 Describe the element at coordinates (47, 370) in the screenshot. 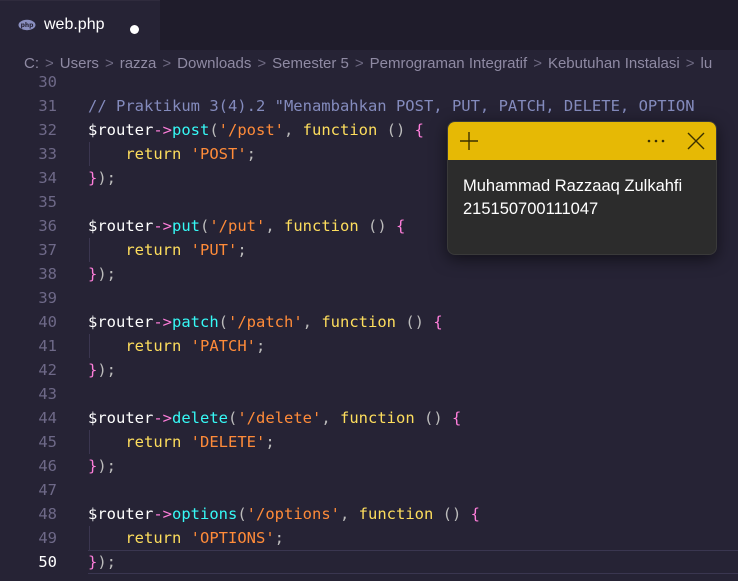

I see `line-number: 42` at that location.